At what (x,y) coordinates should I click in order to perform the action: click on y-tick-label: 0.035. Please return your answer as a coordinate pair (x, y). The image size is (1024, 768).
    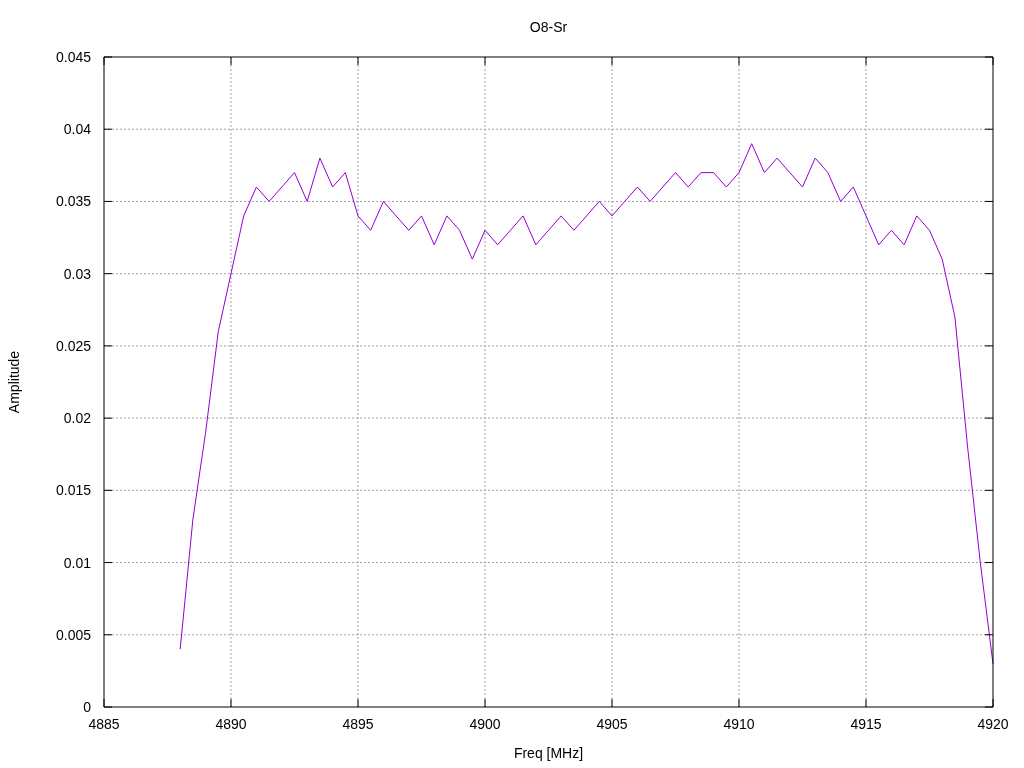
    Looking at the image, I should click on (73, 201).